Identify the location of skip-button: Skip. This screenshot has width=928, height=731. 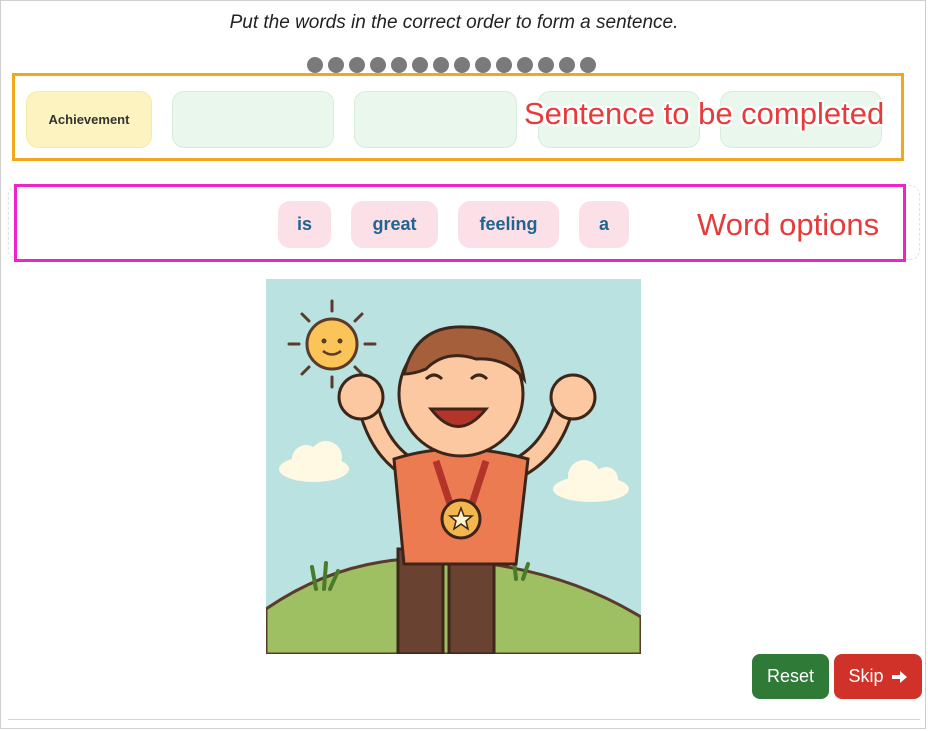
(878, 676).